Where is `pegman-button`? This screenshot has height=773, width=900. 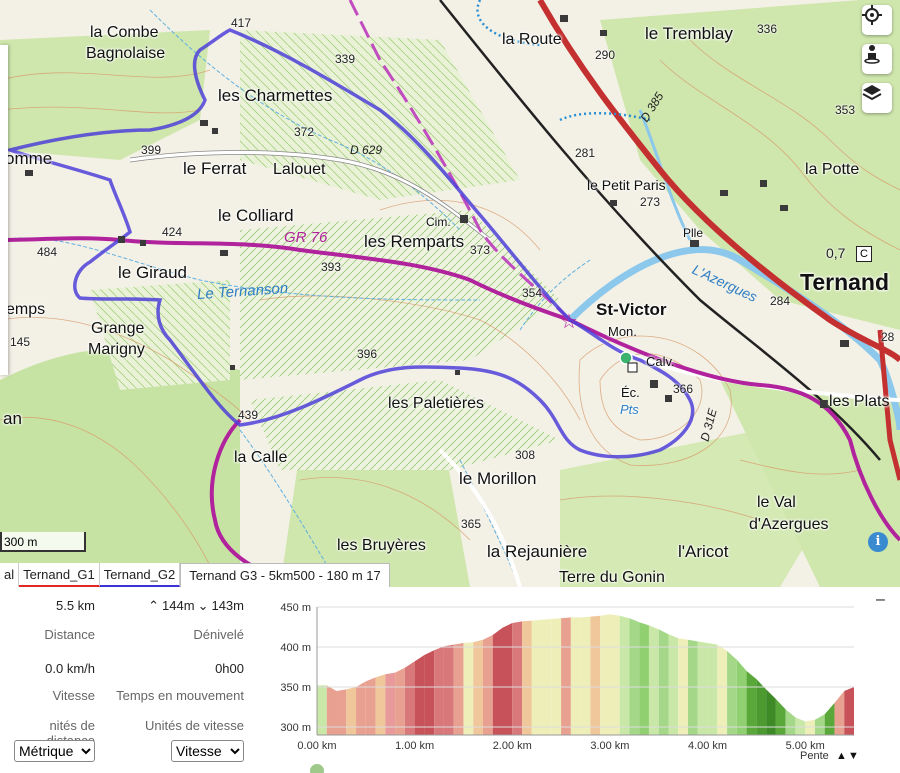
pegman-button is located at coordinates (877, 59).